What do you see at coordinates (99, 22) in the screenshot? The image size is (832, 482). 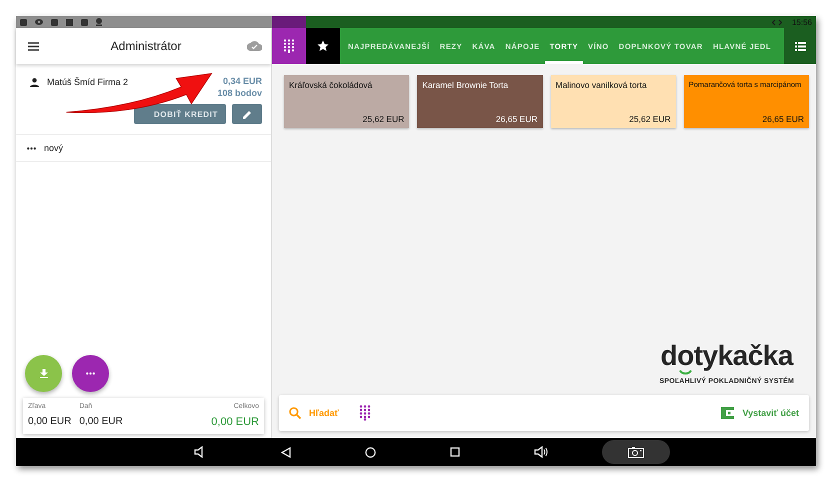 I see `webcam-icon` at bounding box center [99, 22].